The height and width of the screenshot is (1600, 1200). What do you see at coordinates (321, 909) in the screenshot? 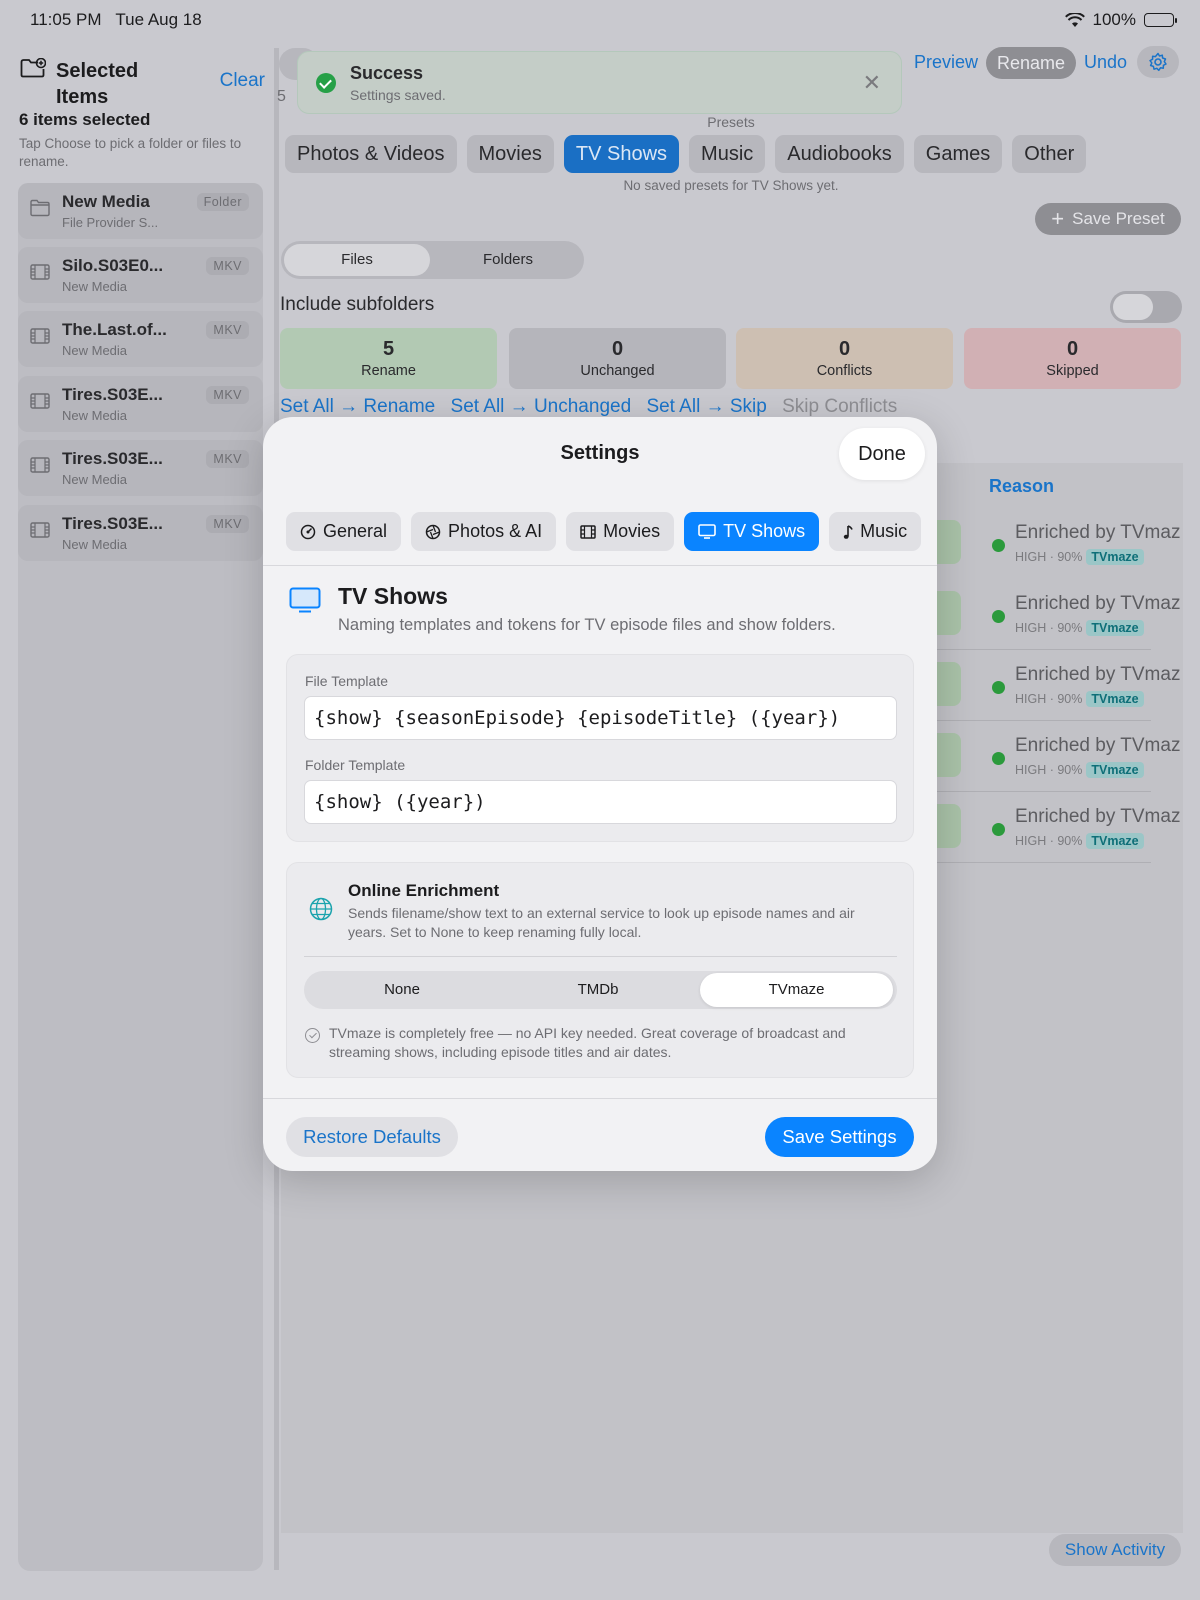
I see `globe-icon` at bounding box center [321, 909].